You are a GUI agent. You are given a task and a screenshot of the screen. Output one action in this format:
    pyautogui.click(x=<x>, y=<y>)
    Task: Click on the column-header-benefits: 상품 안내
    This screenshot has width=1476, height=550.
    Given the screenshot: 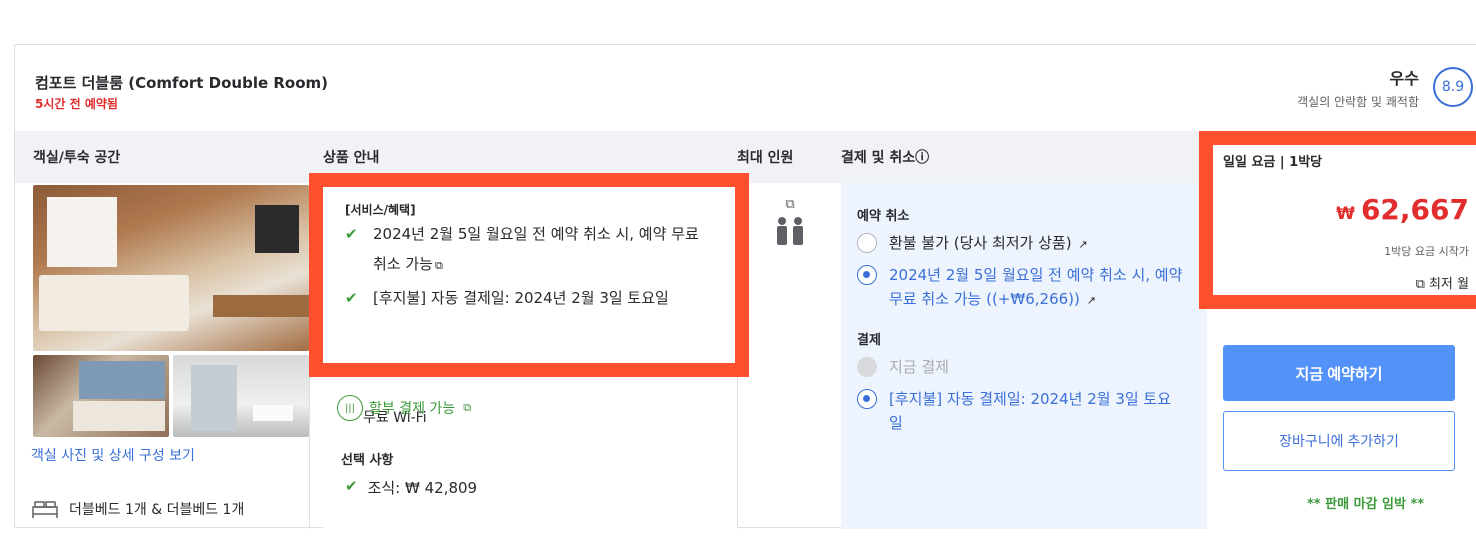 What is the action you would take?
    pyautogui.click(x=351, y=158)
    